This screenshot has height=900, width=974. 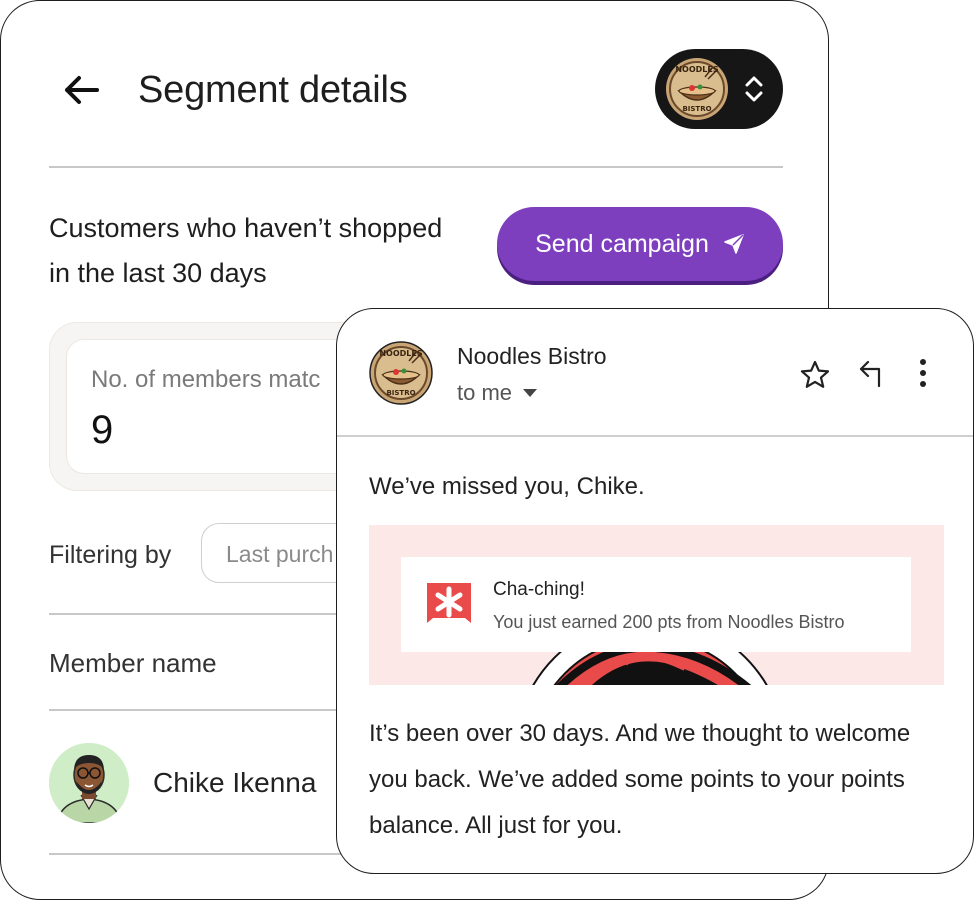 What do you see at coordinates (234, 783) in the screenshot?
I see `member-name: Chike Ikenna` at bounding box center [234, 783].